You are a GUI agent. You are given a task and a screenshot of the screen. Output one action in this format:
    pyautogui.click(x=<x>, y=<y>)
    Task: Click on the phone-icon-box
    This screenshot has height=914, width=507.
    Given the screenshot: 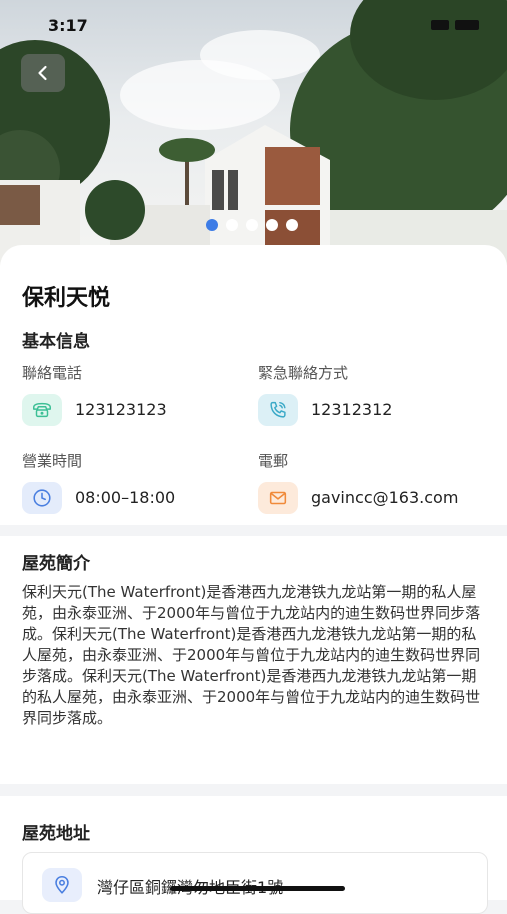 What is the action you would take?
    pyautogui.click(x=42, y=410)
    